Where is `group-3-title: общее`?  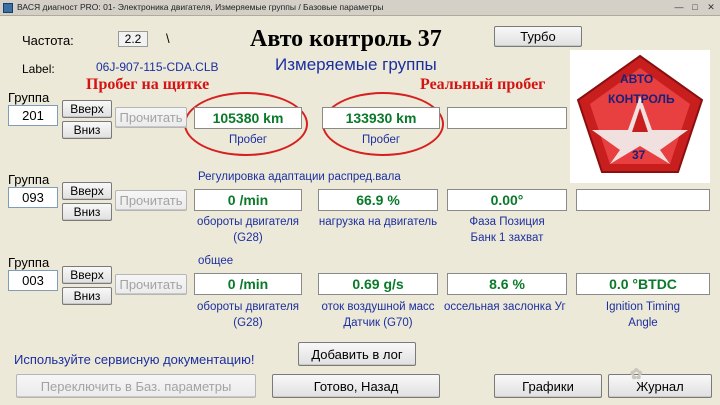
group-3-title: общее is located at coordinates (216, 261).